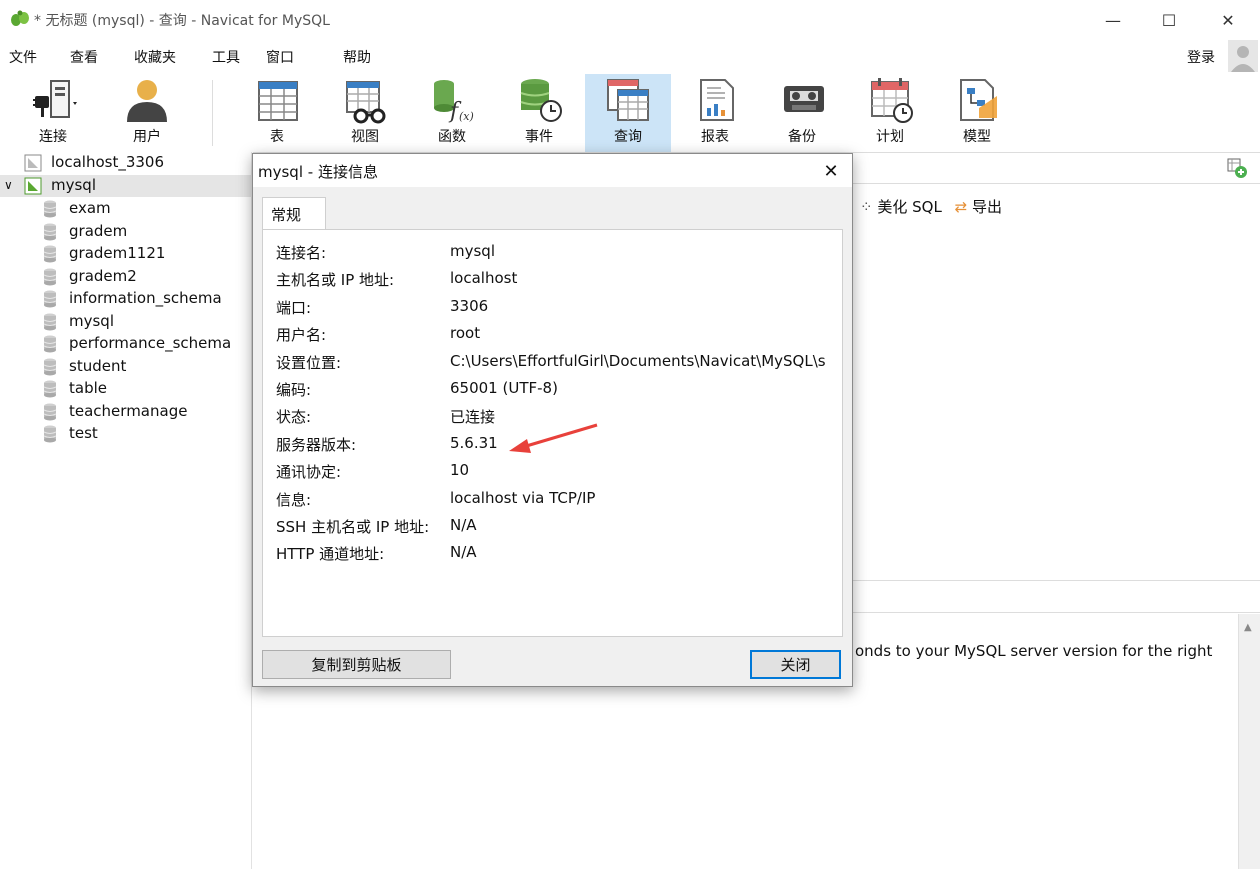 The width and height of the screenshot is (1260, 869). What do you see at coordinates (366, 102) in the screenshot?
I see `view-glasses-icon` at bounding box center [366, 102].